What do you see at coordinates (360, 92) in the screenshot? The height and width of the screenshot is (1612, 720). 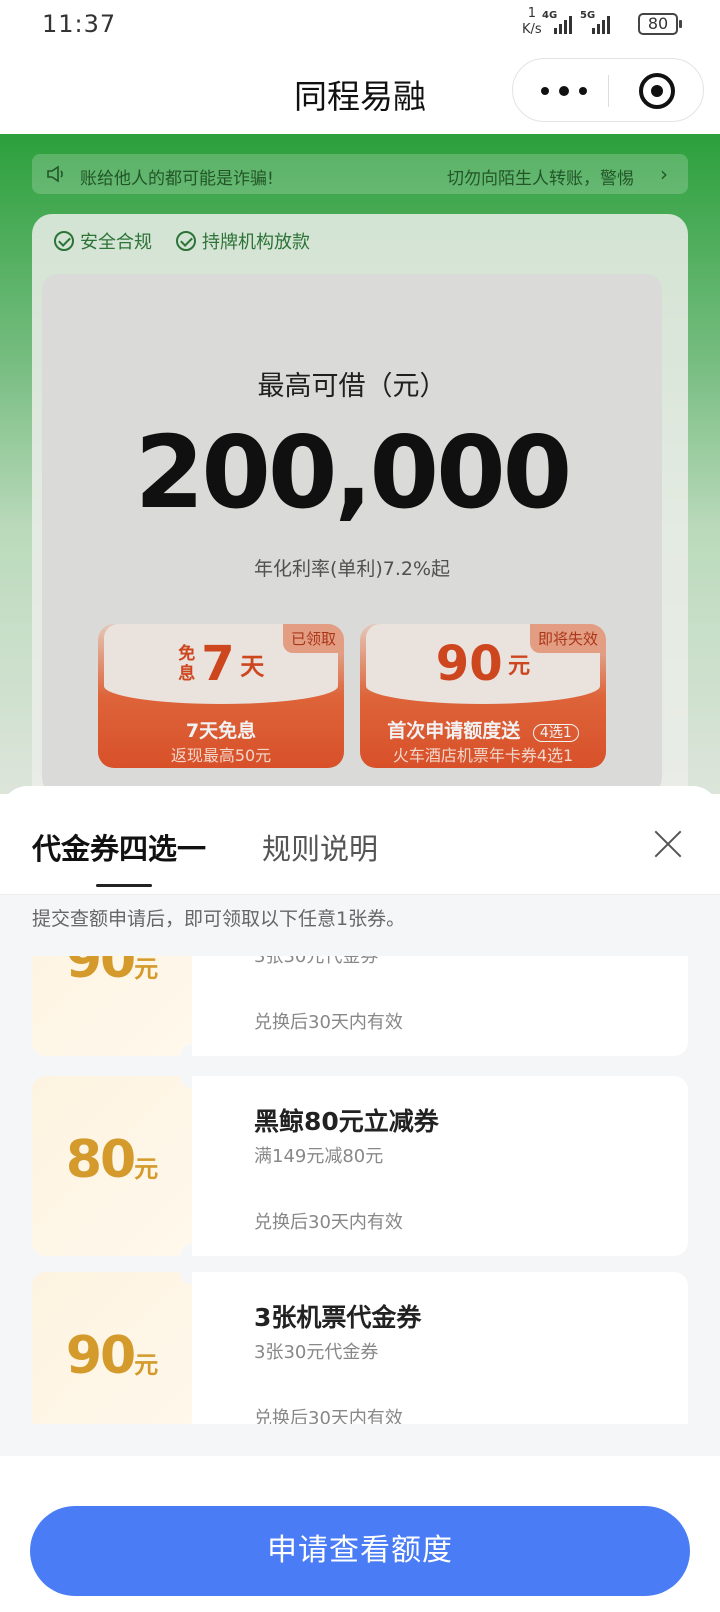 I see `nav-bar: 同程易融` at bounding box center [360, 92].